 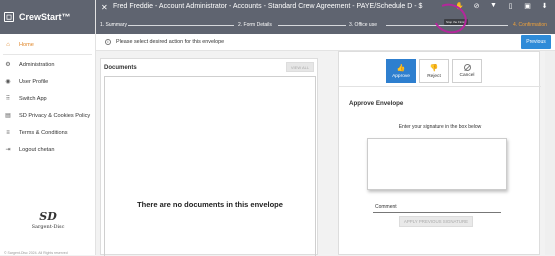 I want to click on thumbs-down-icon: ▼, so click(x=493, y=6).